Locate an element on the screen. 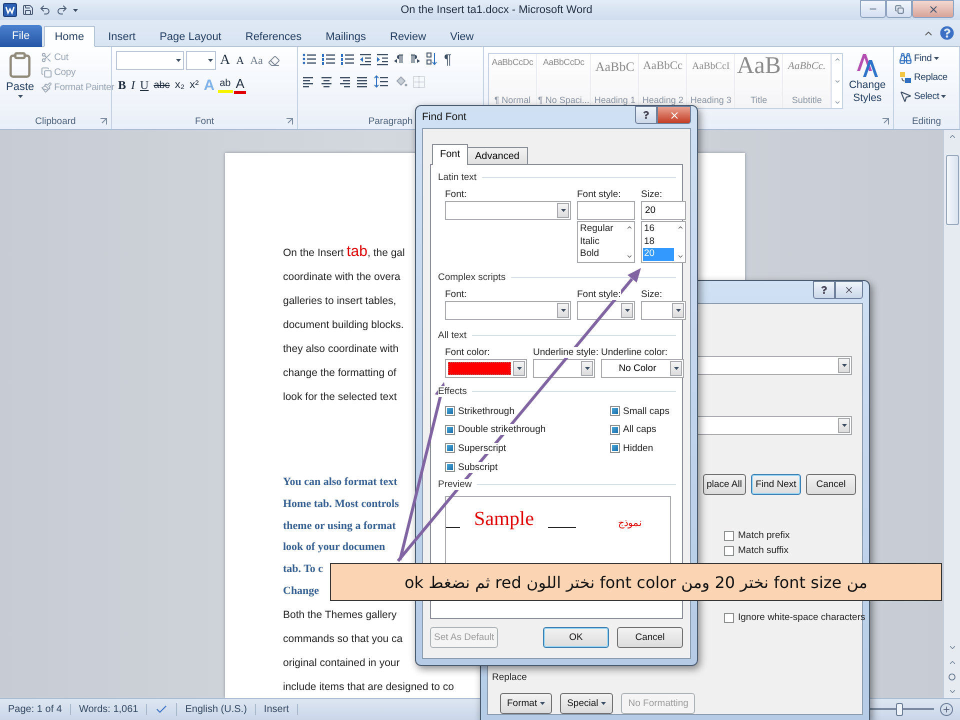 The width and height of the screenshot is (960, 720). font-color-button: A is located at coordinates (240, 85).